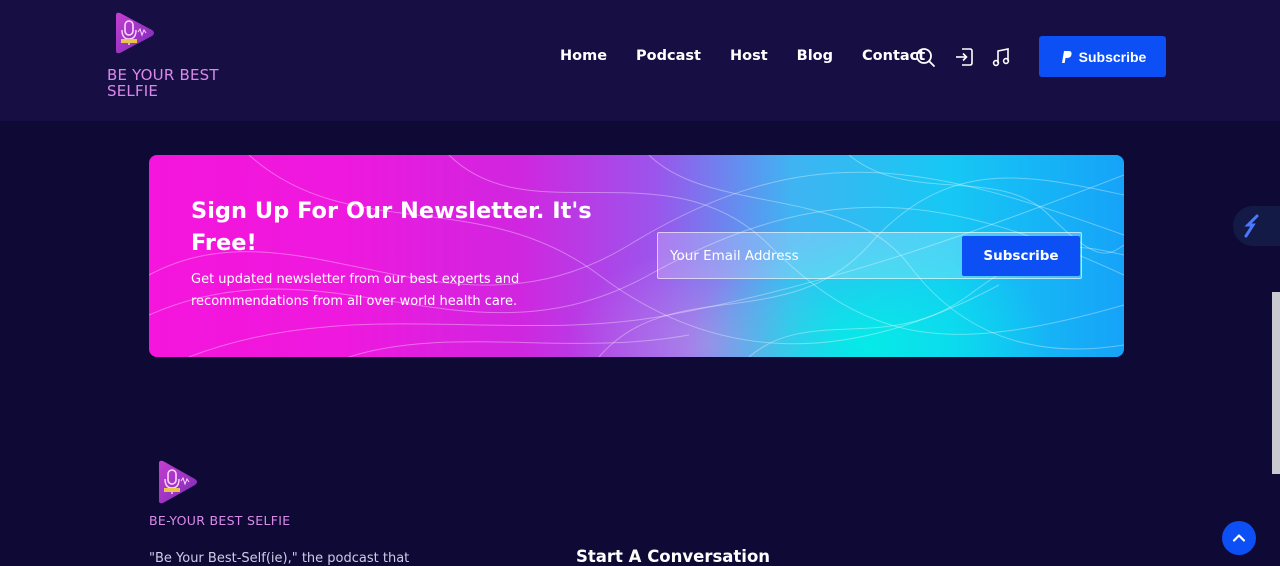 Image resolution: width=1280 pixels, height=566 pixels. What do you see at coordinates (1066, 56) in the screenshot?
I see `paypal-icon` at bounding box center [1066, 56].